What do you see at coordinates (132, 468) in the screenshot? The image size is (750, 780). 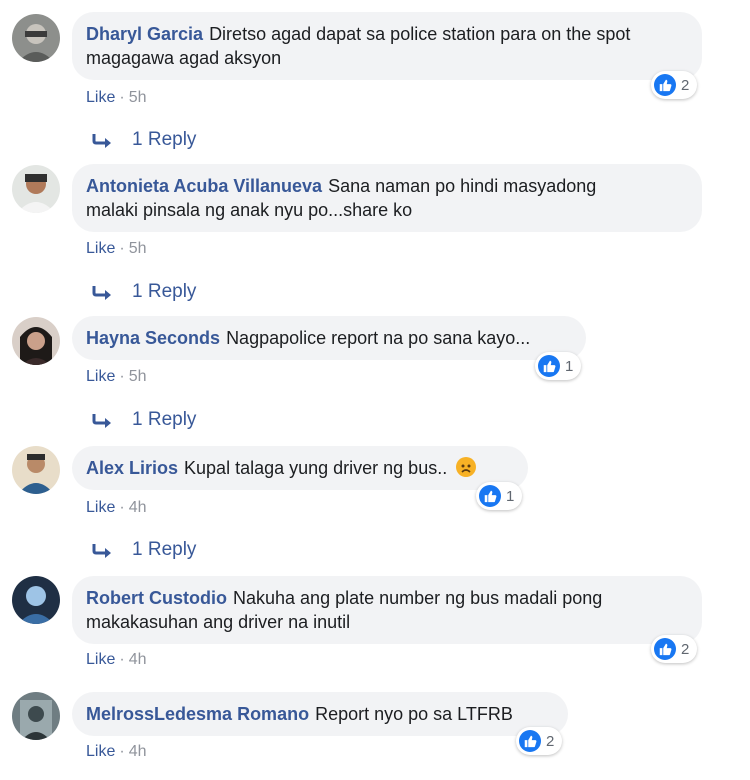 I see `comment-author: Alex Lirios` at bounding box center [132, 468].